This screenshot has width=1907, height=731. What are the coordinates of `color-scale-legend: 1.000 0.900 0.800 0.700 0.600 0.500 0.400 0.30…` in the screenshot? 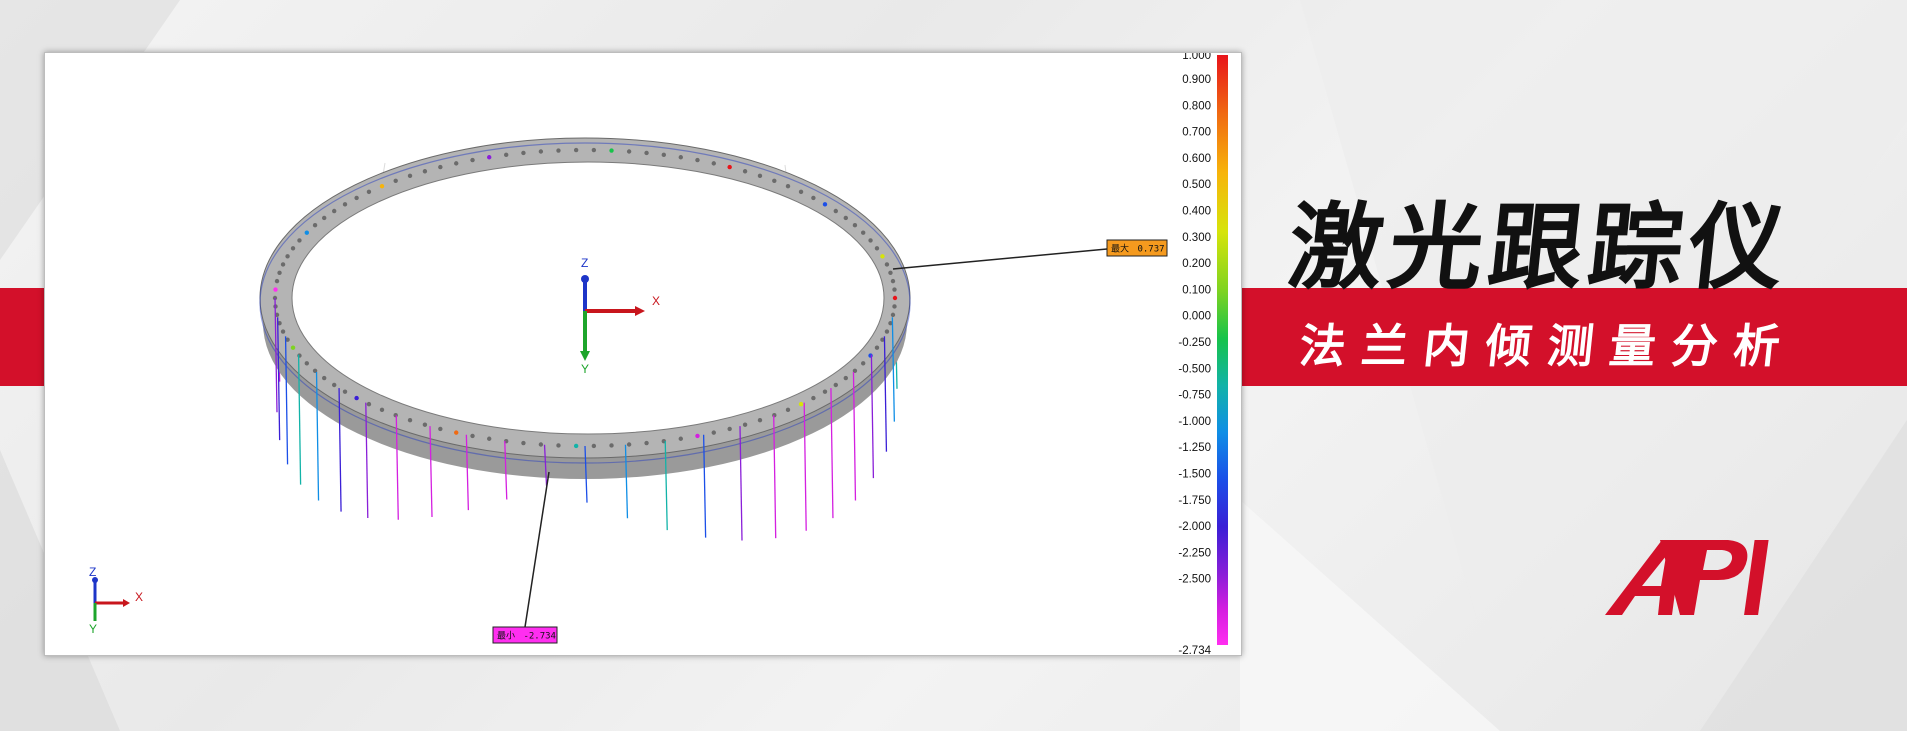 It's located at (1203, 354).